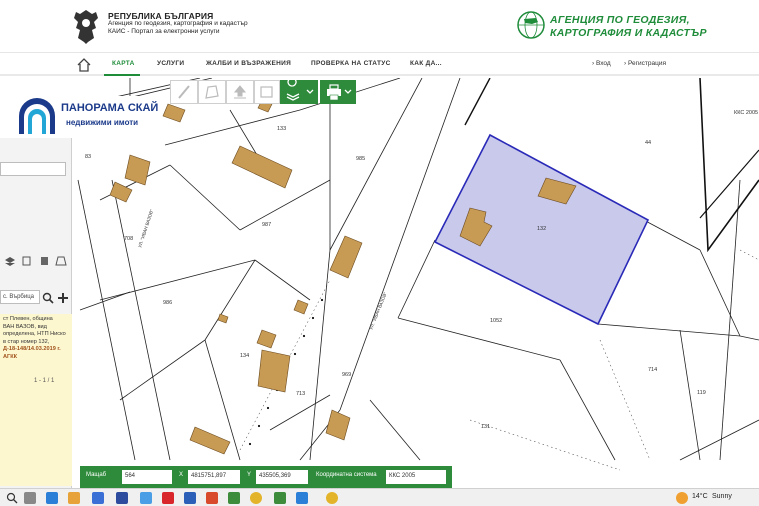  Describe the element at coordinates (379, 497) in the screenshot. I see `windows-taskbar: 14°C Sunny` at that location.